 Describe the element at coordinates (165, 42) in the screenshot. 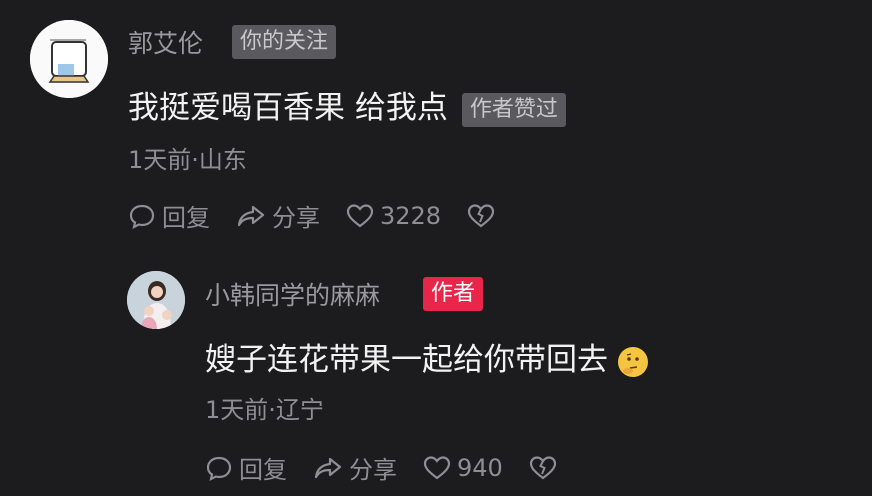

I see `username: 郭艾伦` at that location.